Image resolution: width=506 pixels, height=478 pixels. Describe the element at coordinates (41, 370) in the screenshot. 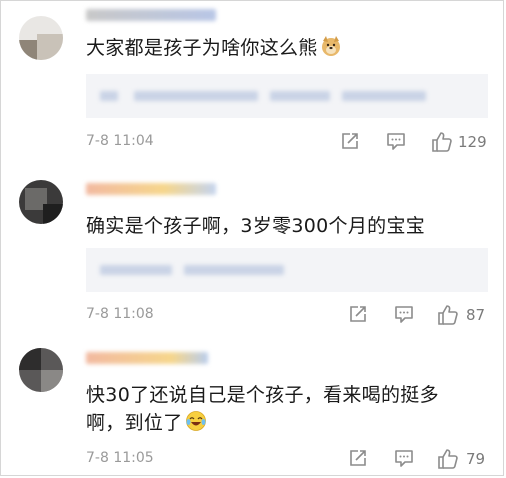

I see `avatar` at that location.